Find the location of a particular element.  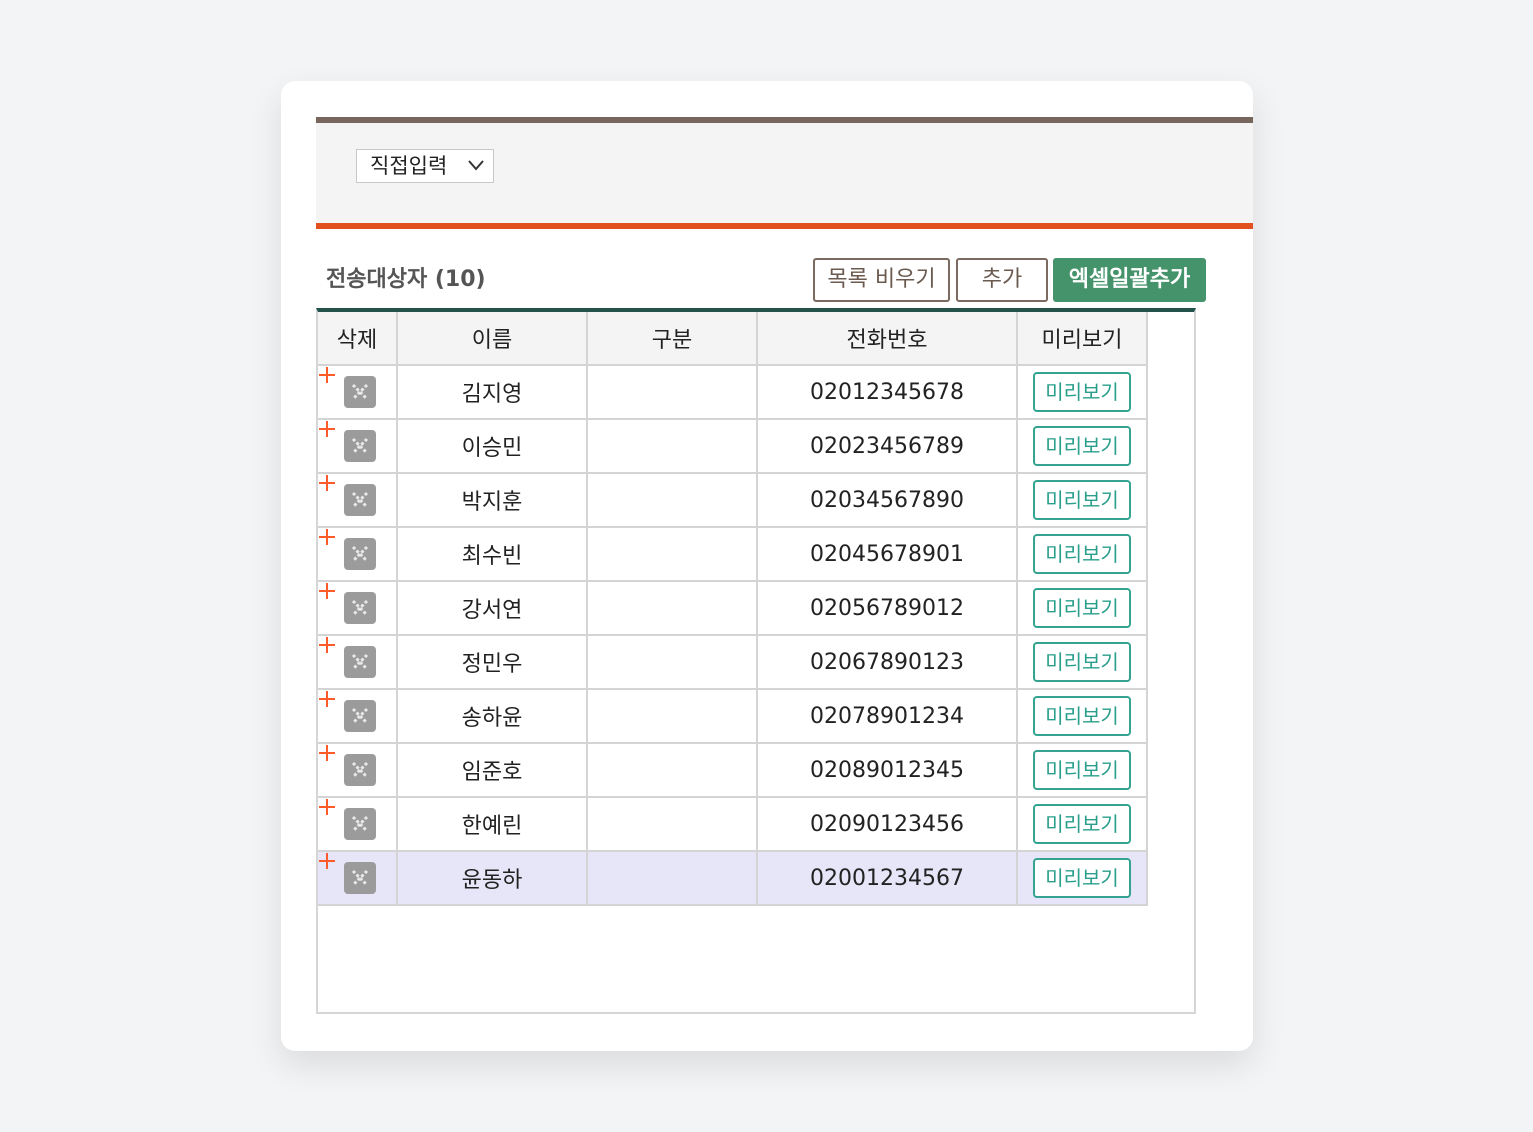

input-mode-select: 직접입력 is located at coordinates (425, 166).